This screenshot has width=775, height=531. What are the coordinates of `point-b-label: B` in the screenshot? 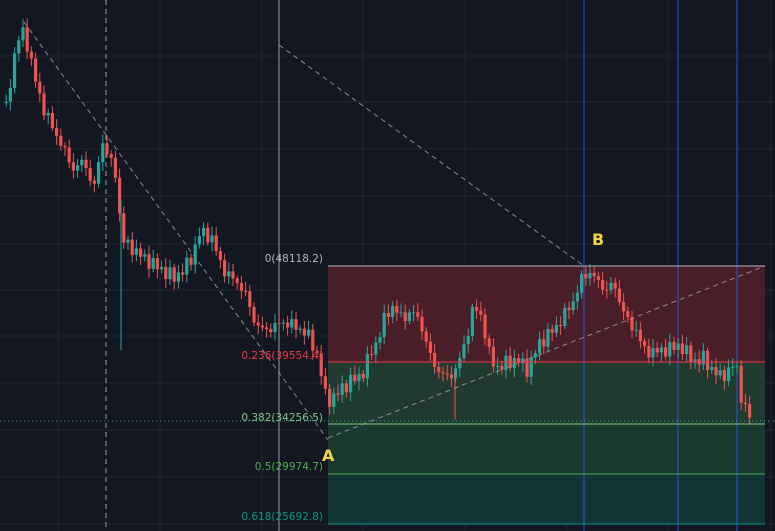 It's located at (598, 239).